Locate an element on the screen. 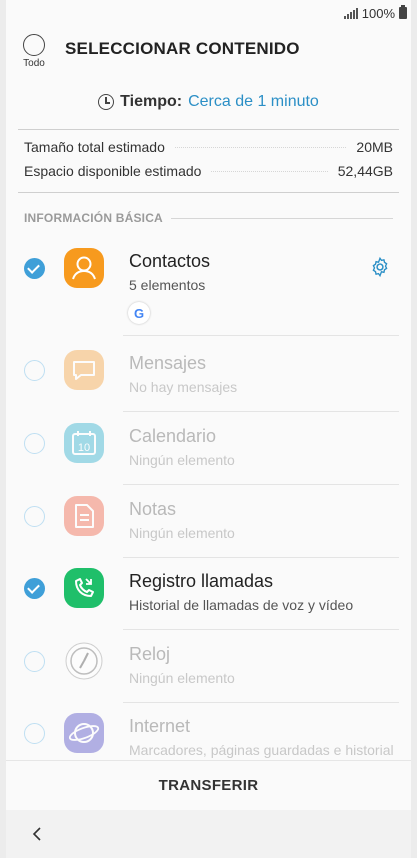 The width and height of the screenshot is (417, 858). internet-icon is located at coordinates (84, 733).